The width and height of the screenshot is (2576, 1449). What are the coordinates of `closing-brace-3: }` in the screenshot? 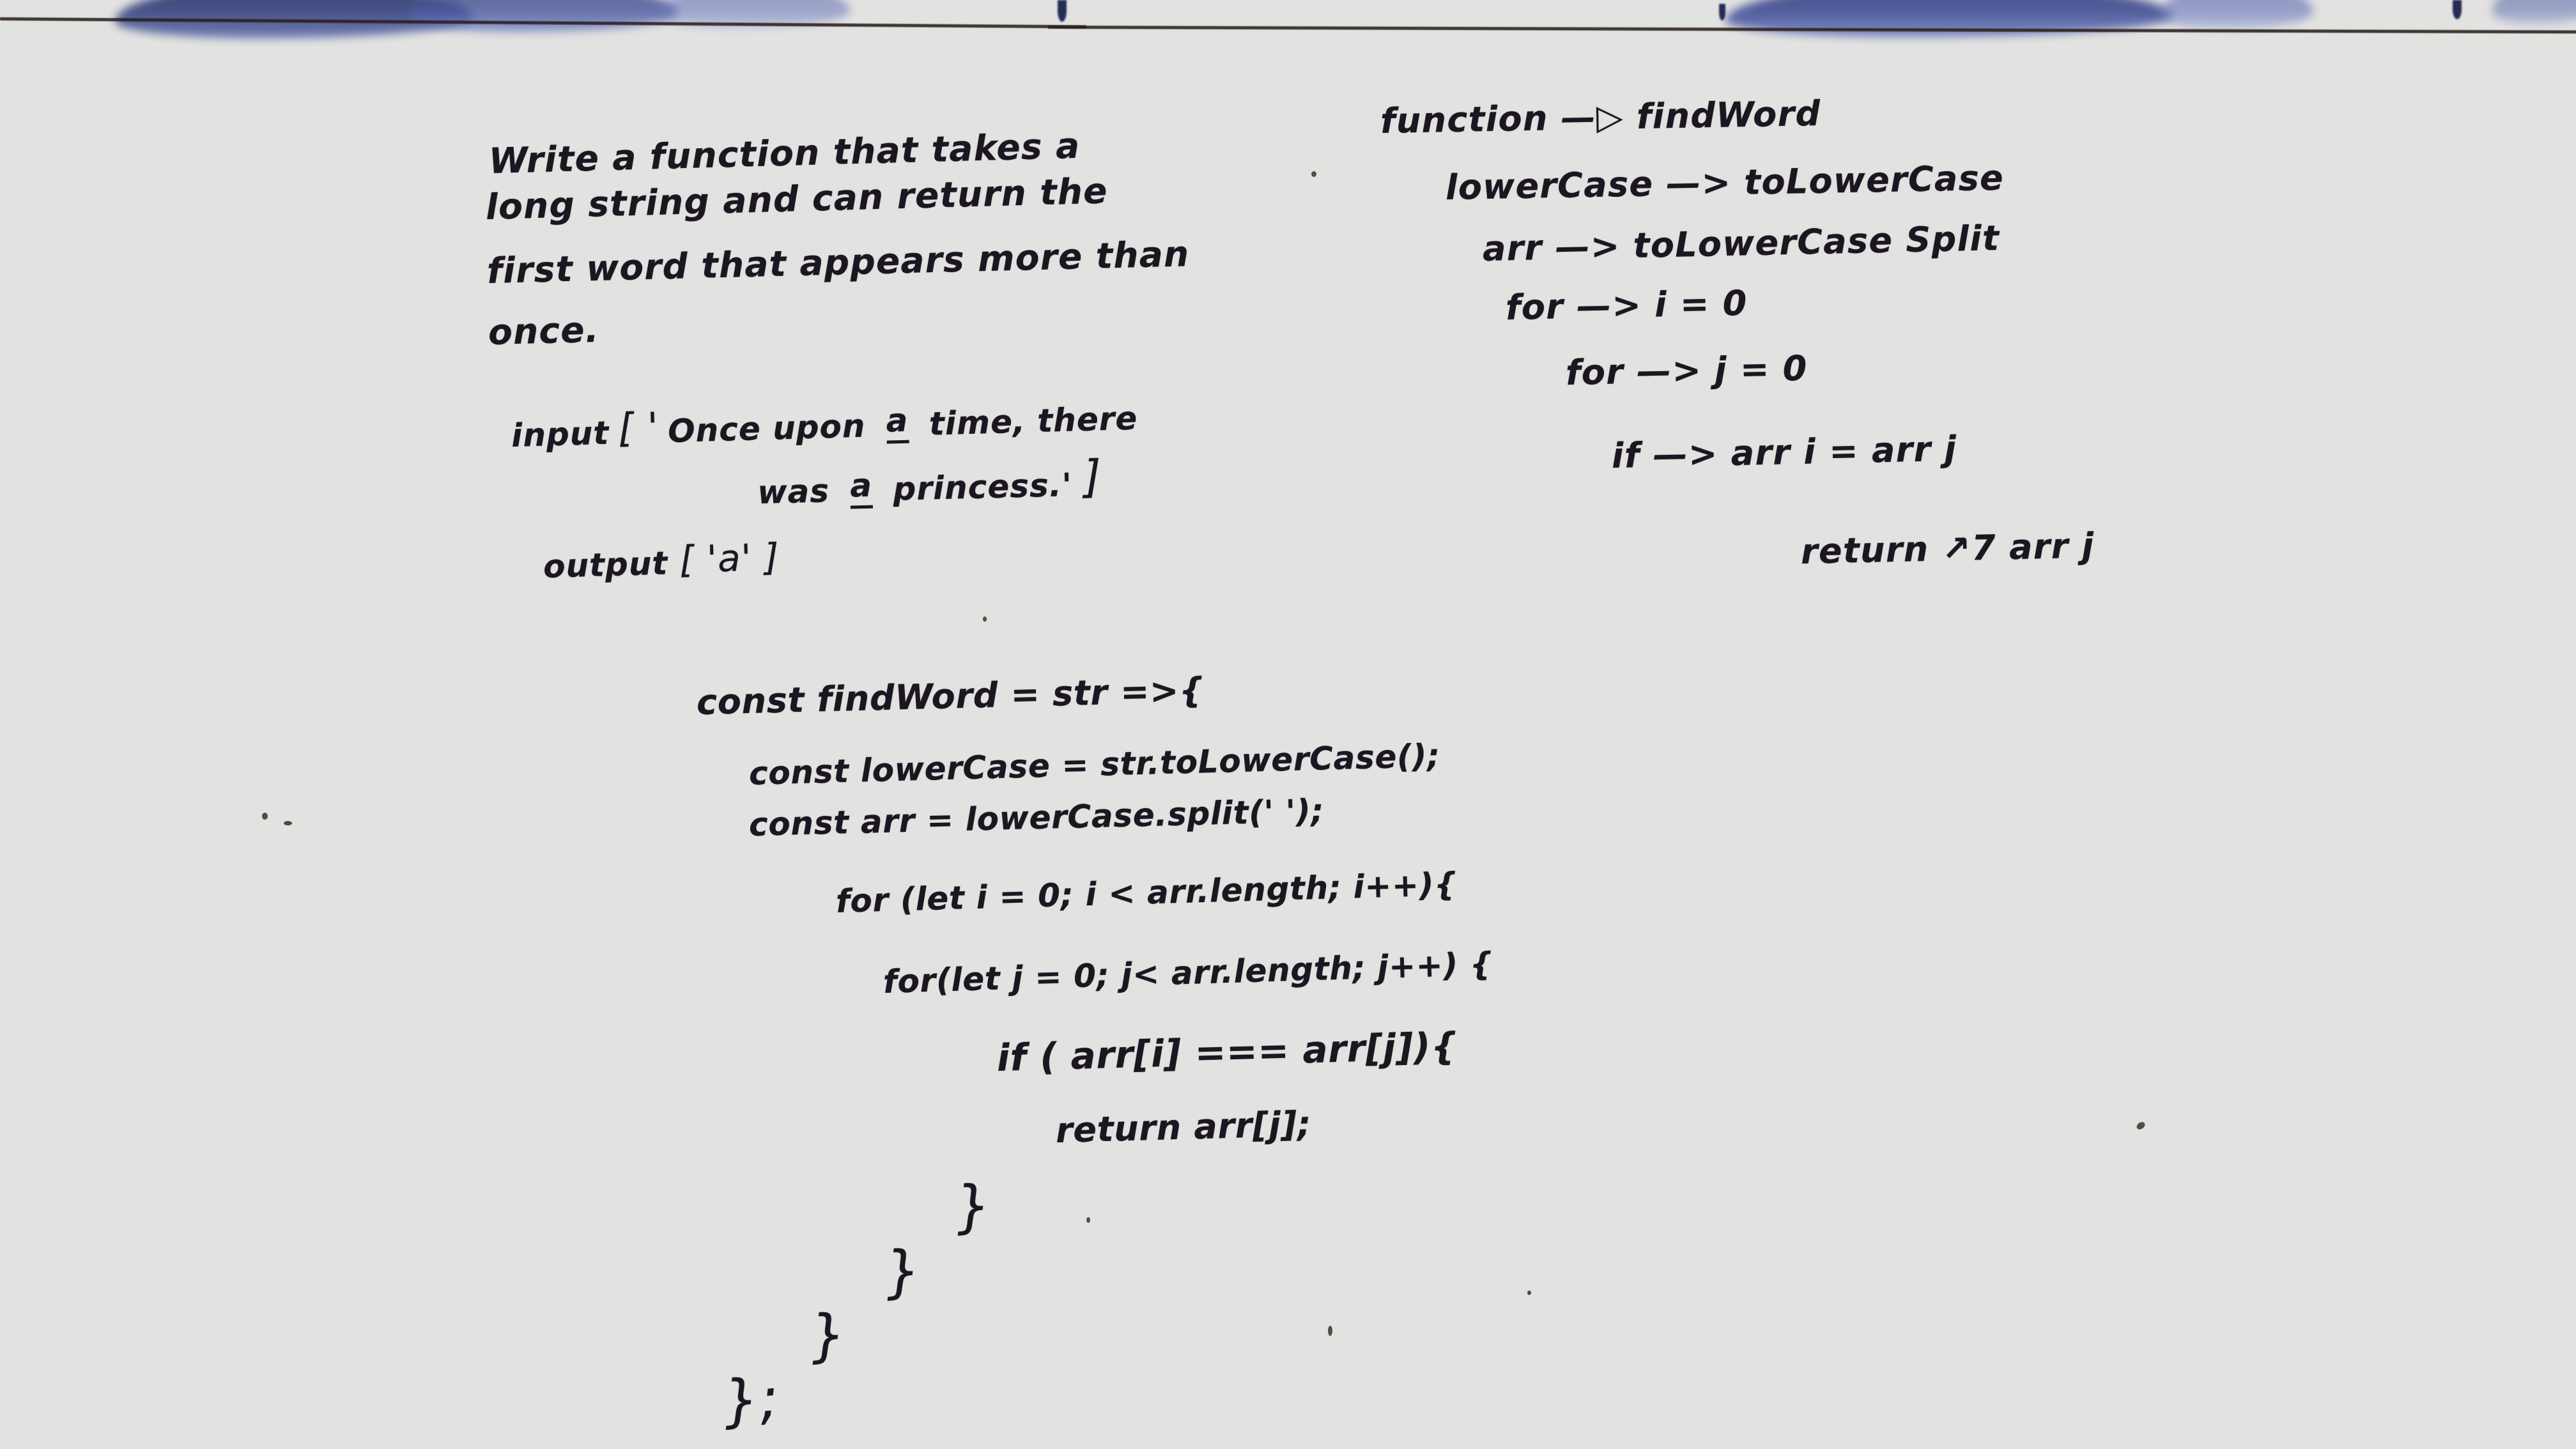 It's located at (828, 1335).